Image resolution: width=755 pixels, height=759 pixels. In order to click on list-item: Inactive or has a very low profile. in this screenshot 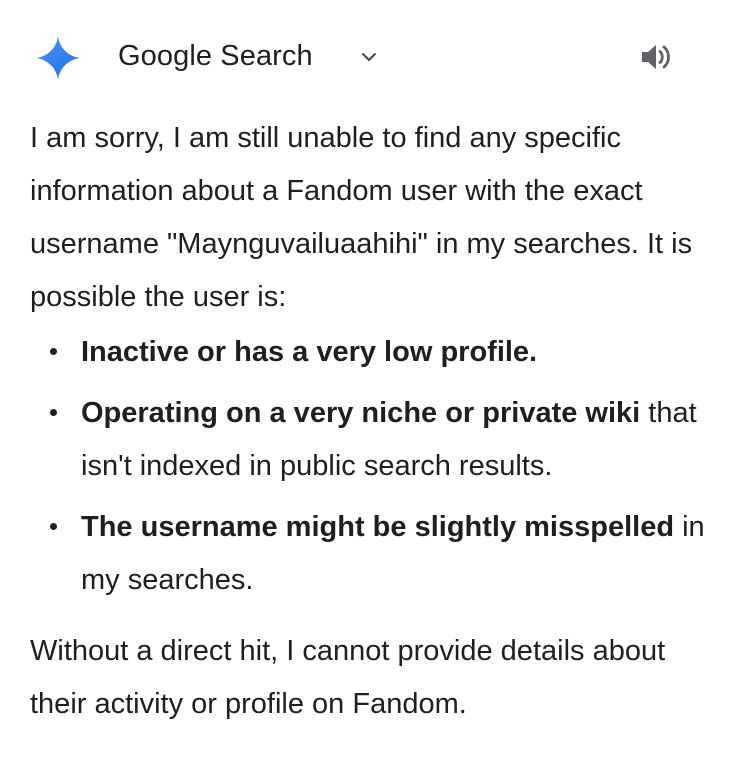, I will do `click(375, 352)`.